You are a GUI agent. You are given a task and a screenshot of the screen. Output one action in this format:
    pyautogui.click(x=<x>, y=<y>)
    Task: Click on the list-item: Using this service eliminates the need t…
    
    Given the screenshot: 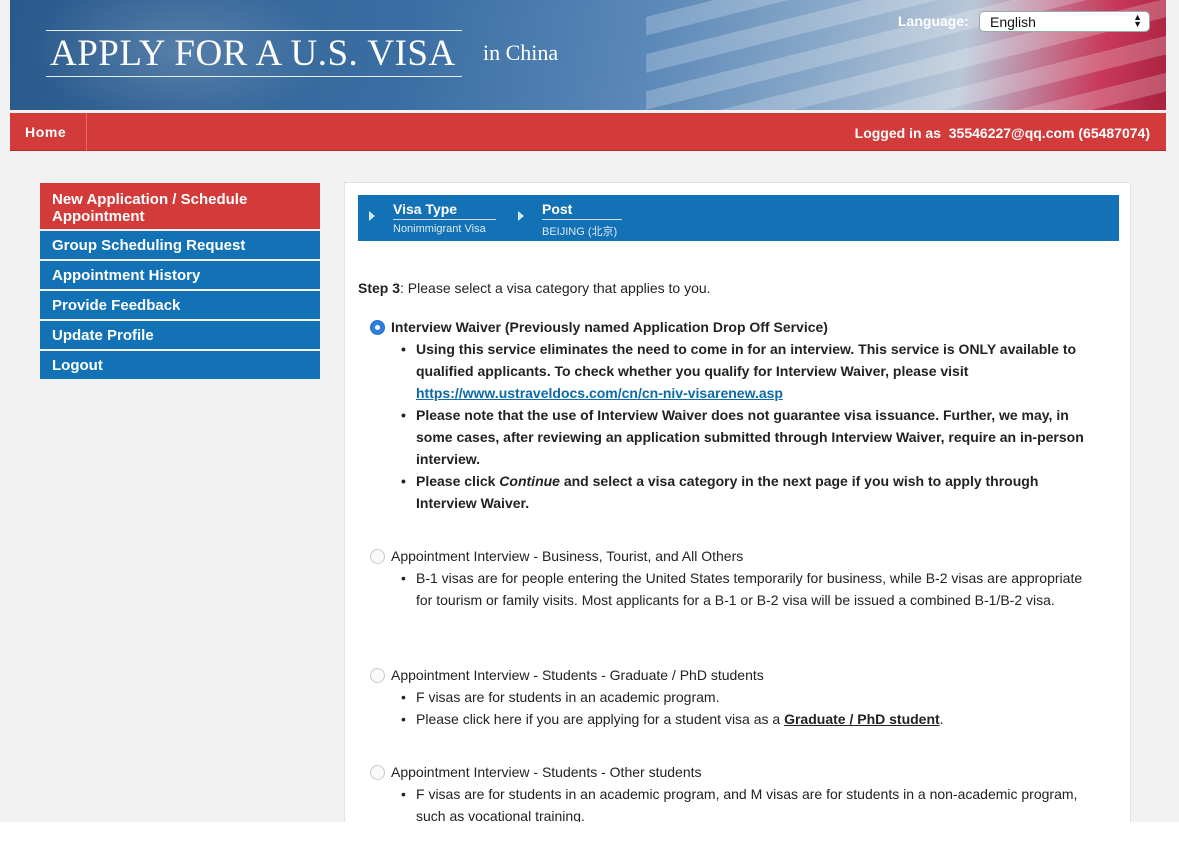 What is the action you would take?
    pyautogui.click(x=746, y=371)
    